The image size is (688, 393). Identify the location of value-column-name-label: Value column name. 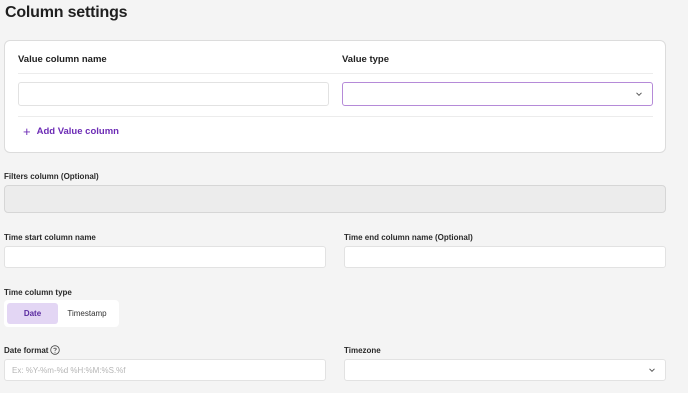
(62, 59).